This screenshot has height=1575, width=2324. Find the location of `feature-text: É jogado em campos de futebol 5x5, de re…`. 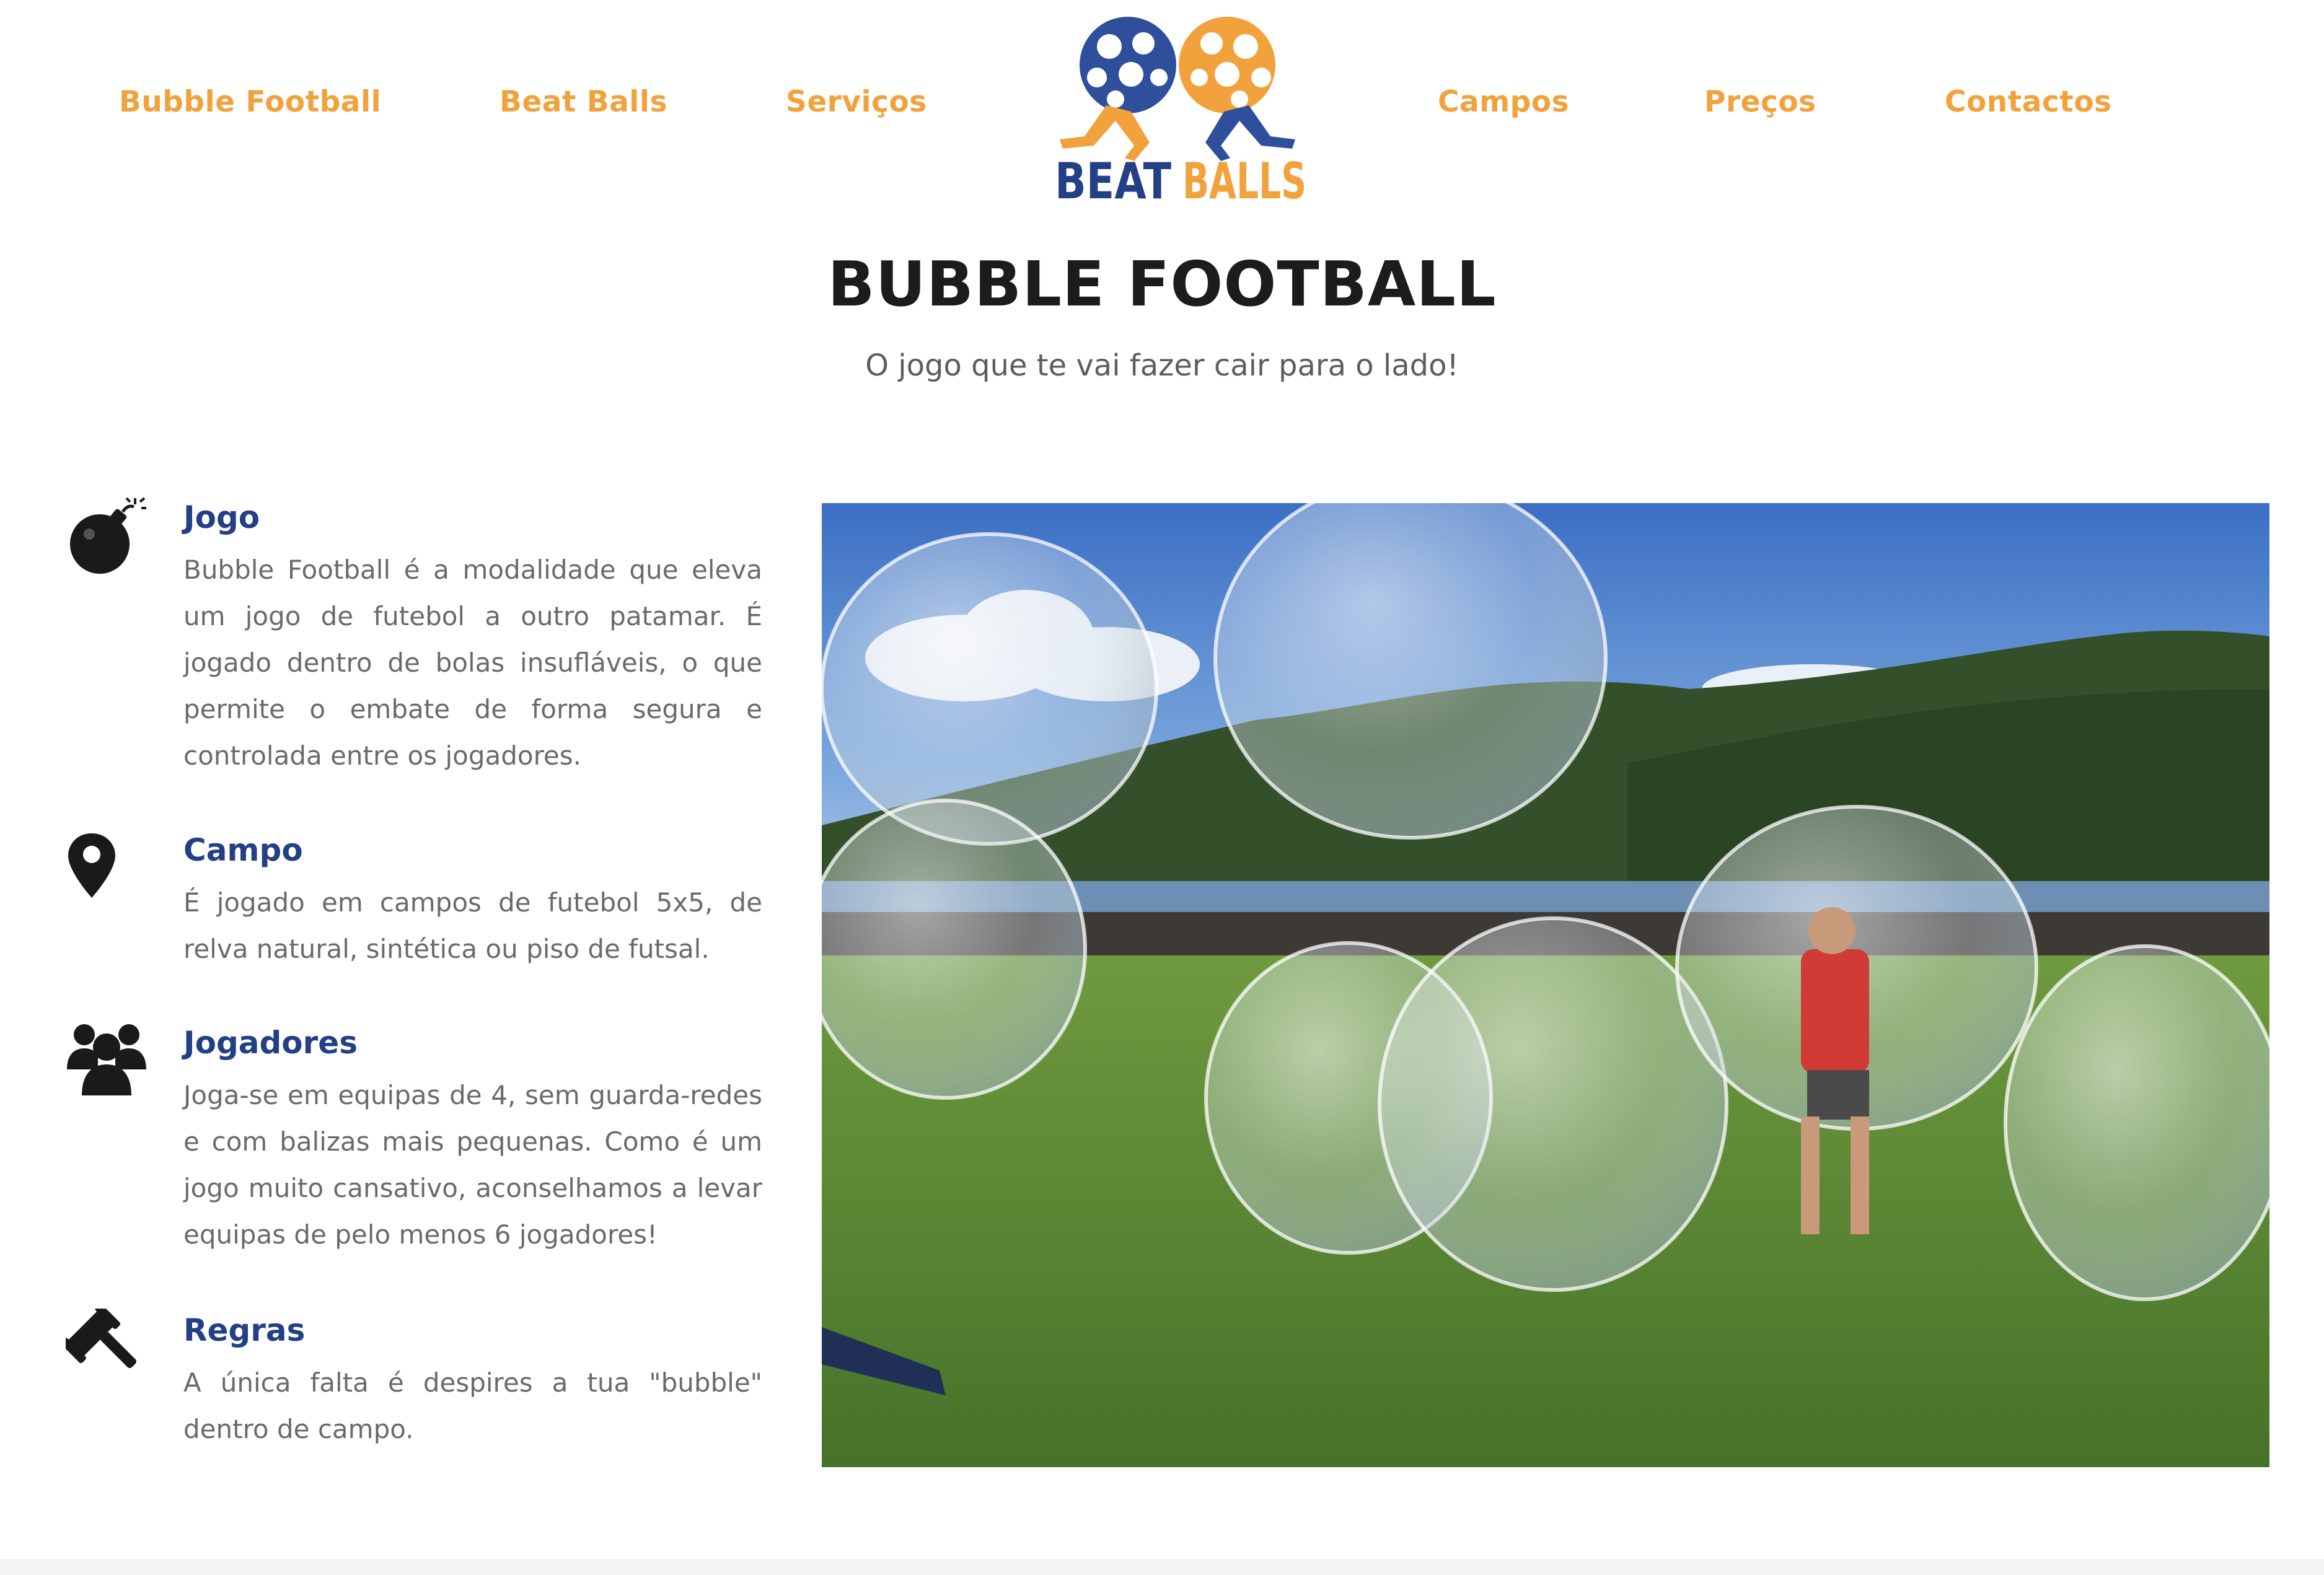

feature-text: É jogado em campos de futebol 5x5, de re… is located at coordinates (473, 926).